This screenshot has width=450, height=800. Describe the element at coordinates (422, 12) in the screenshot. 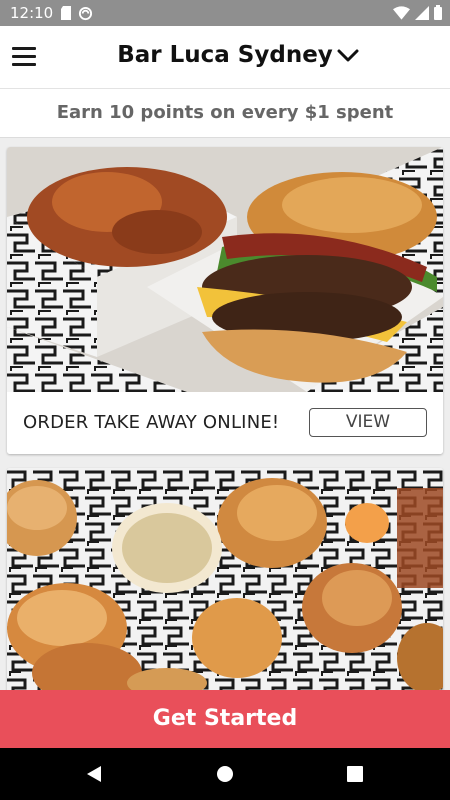

I see `signal-icon` at that location.